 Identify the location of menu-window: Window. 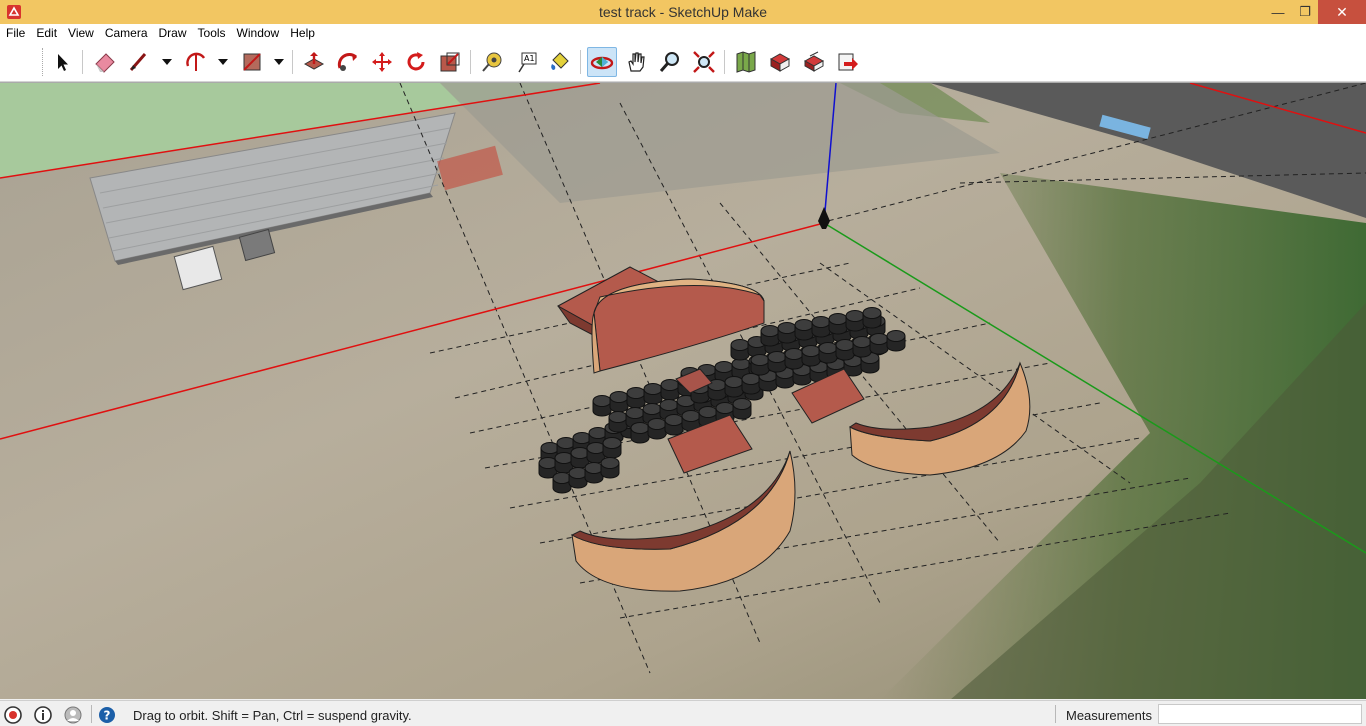
(258, 33).